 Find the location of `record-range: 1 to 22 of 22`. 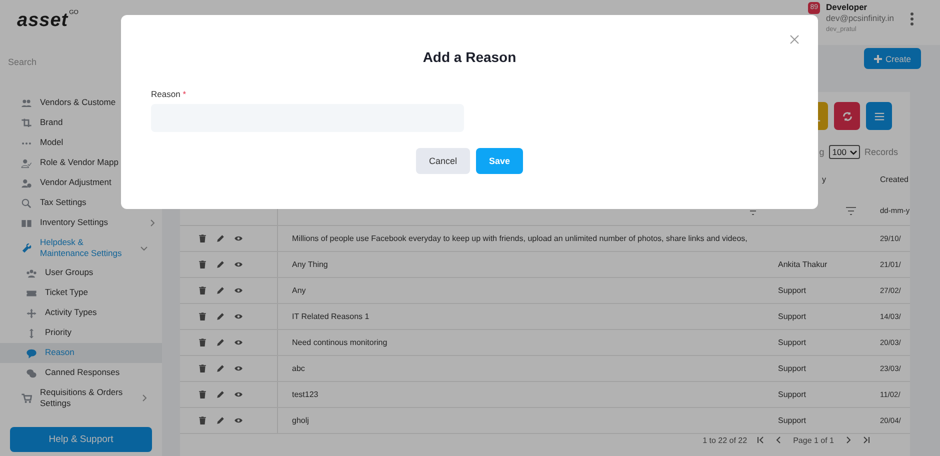

record-range: 1 to 22 of 22 is located at coordinates (725, 440).